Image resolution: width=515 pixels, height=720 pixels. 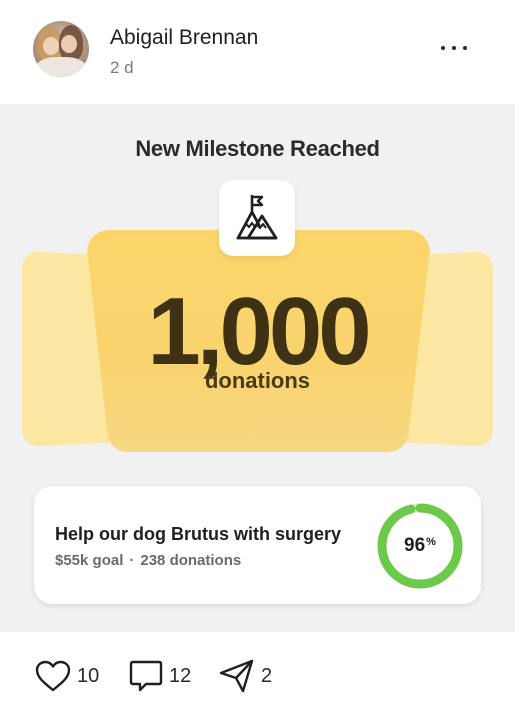 I want to click on like-count: 10, so click(x=88, y=675).